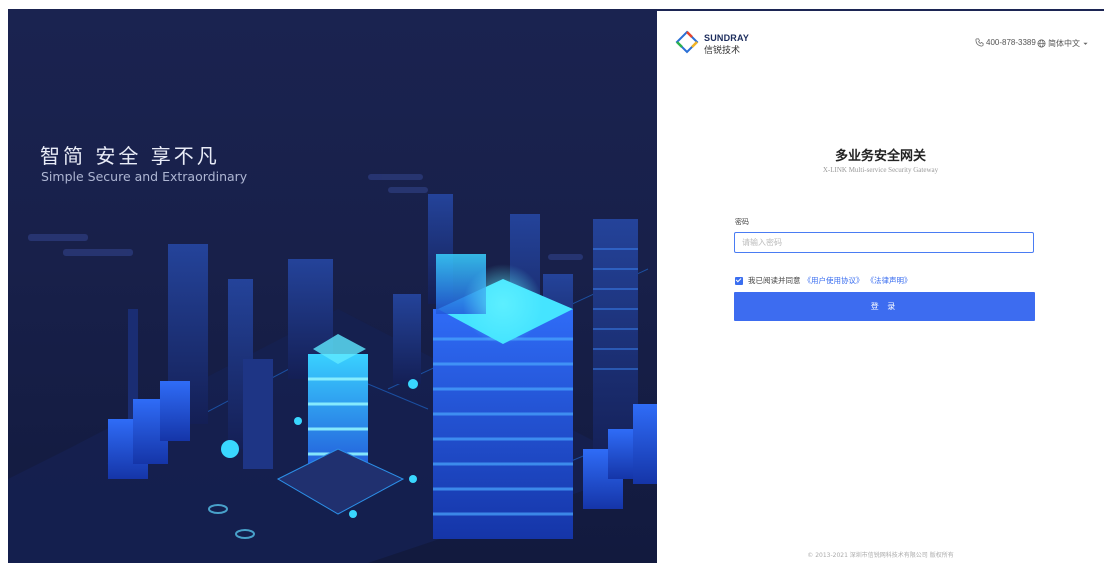 This screenshot has width=1104, height=563. What do you see at coordinates (687, 42) in the screenshot?
I see `sundray-logo-icon` at bounding box center [687, 42].